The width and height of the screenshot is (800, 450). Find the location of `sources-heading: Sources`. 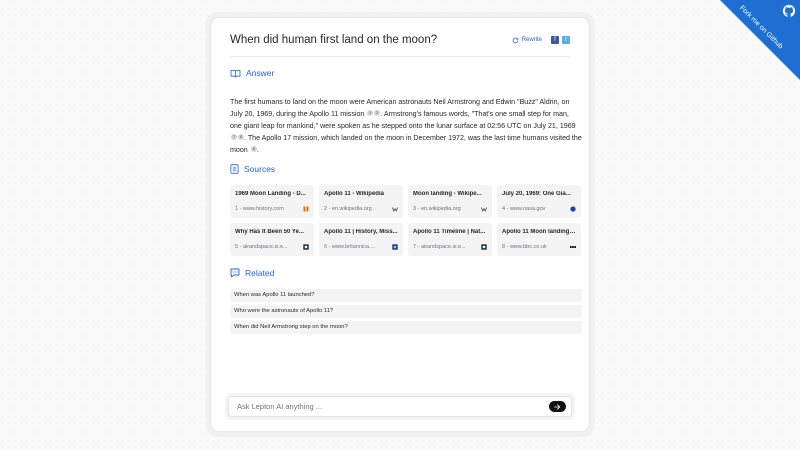

sources-heading: Sources is located at coordinates (252, 169).